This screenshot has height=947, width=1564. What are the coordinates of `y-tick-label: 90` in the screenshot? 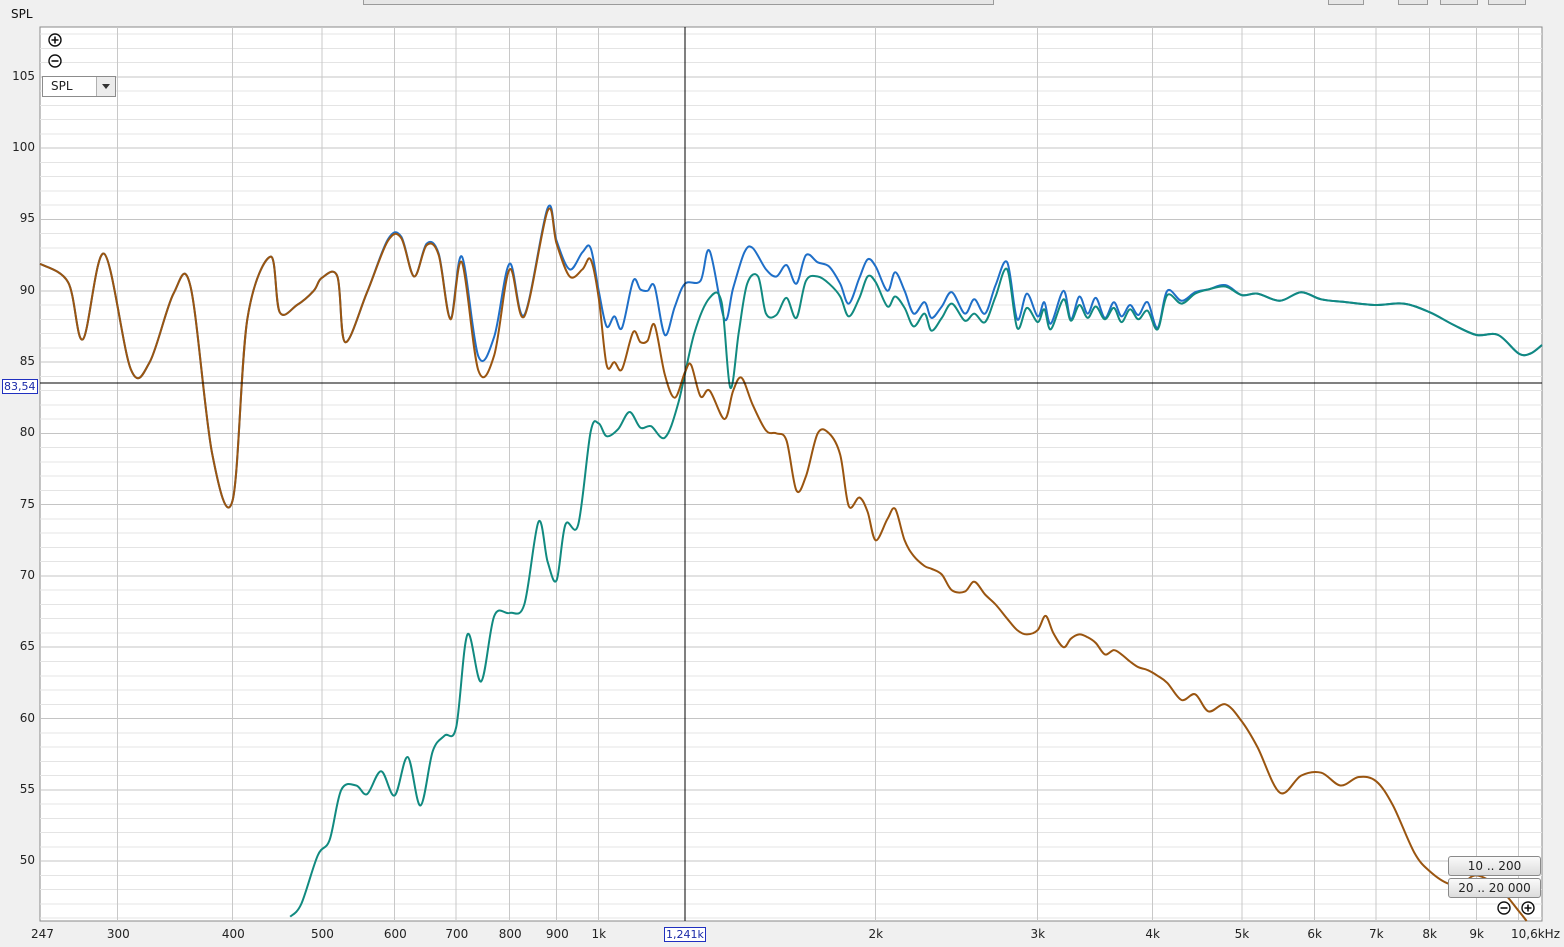 It's located at (27, 289).